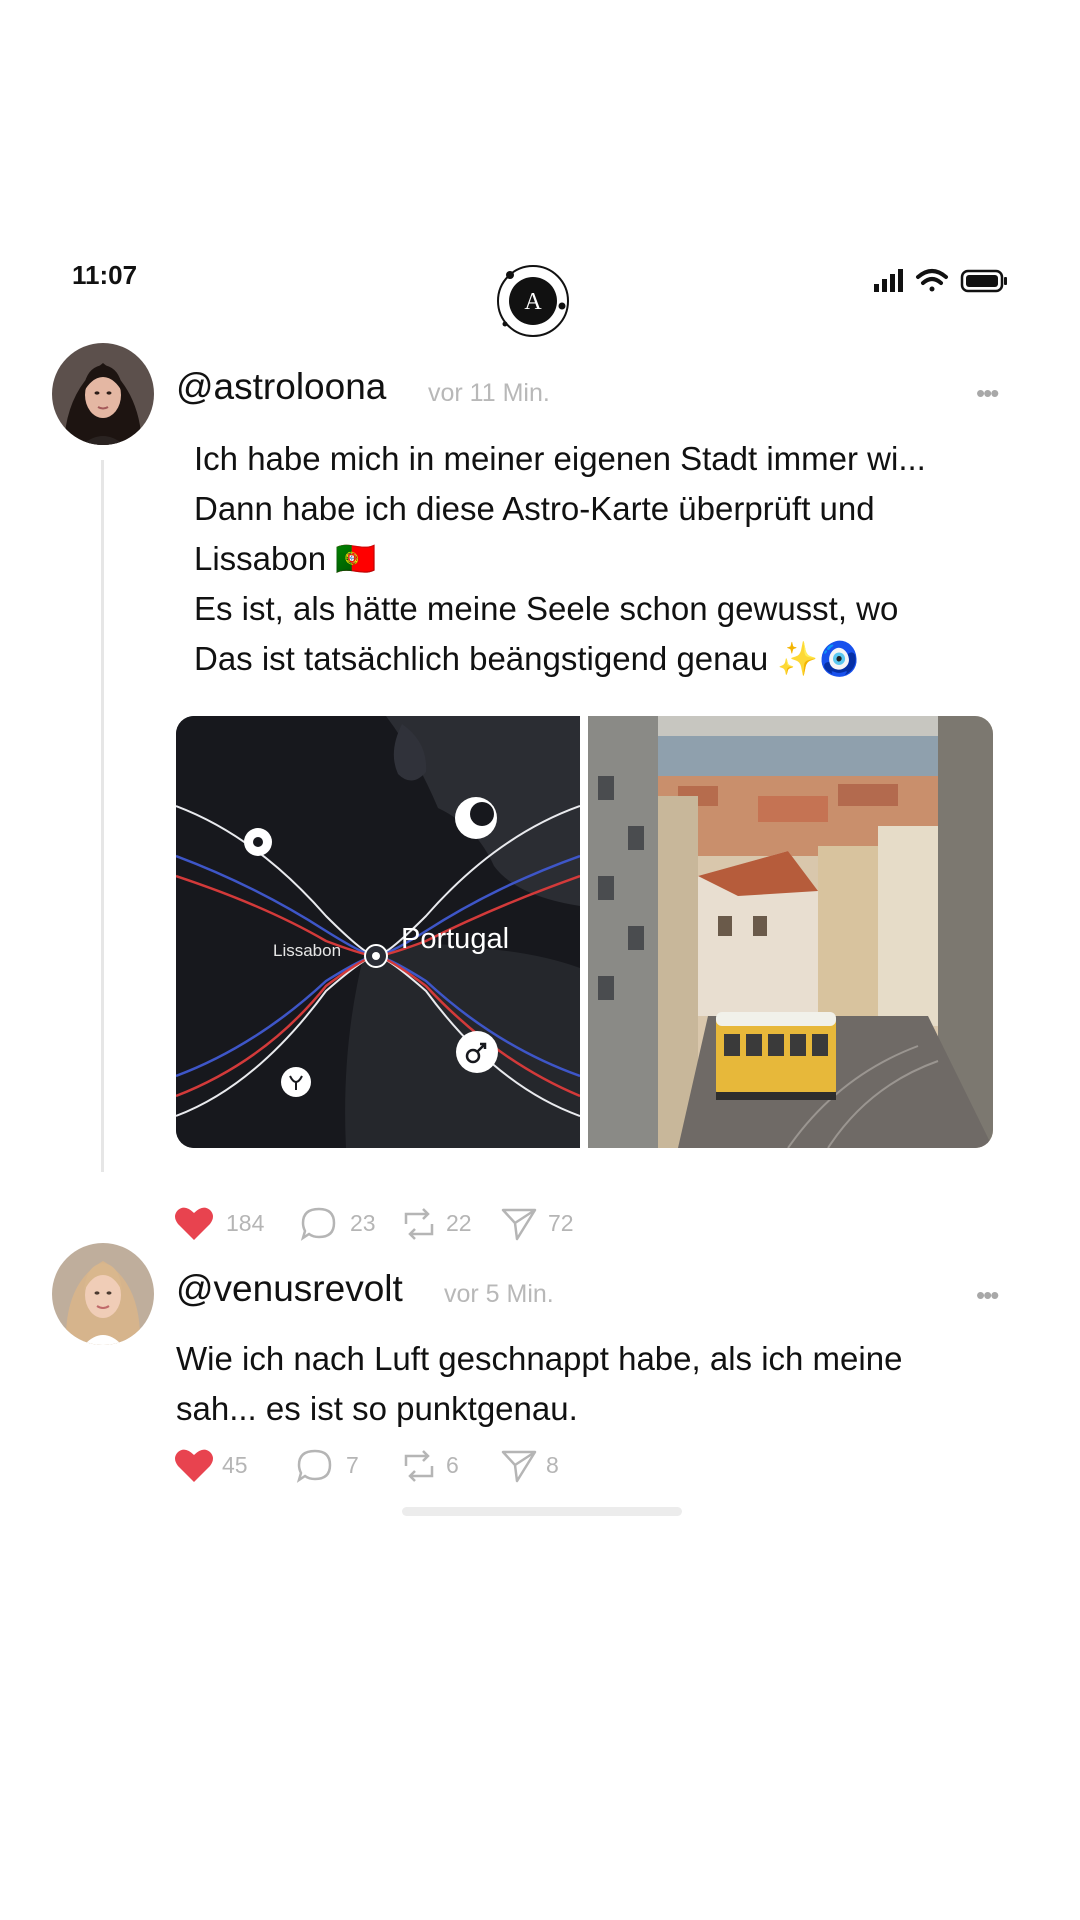 The width and height of the screenshot is (1080, 1920). What do you see at coordinates (258, 842) in the screenshot?
I see `sun-icon` at bounding box center [258, 842].